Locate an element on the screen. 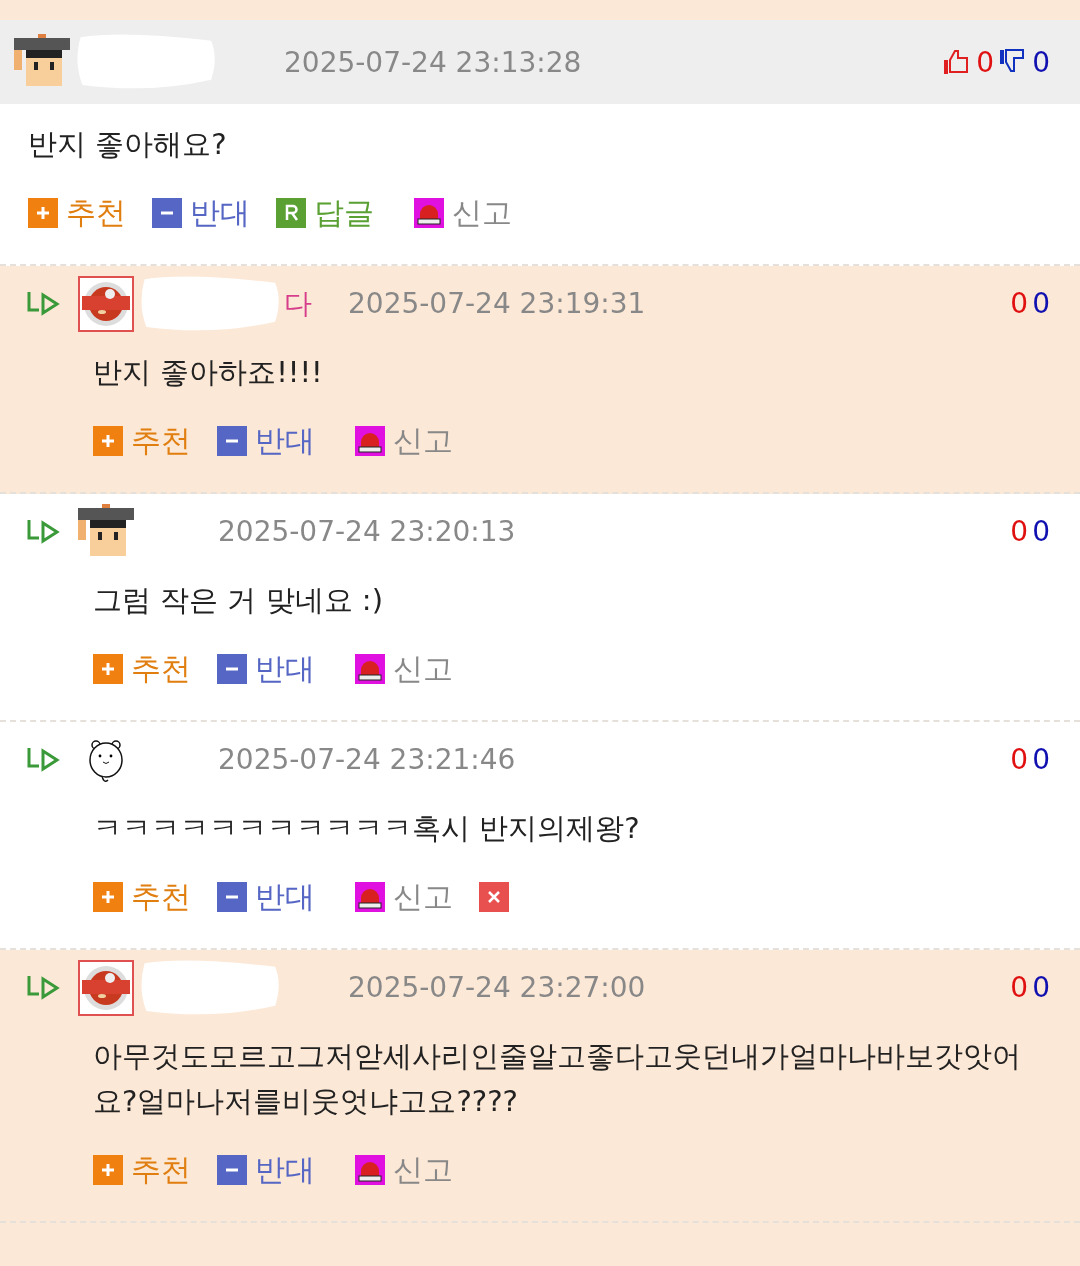 This screenshot has width=1080, height=1266. comment-date: 2025-07-24 23:21:46 is located at coordinates (367, 760).